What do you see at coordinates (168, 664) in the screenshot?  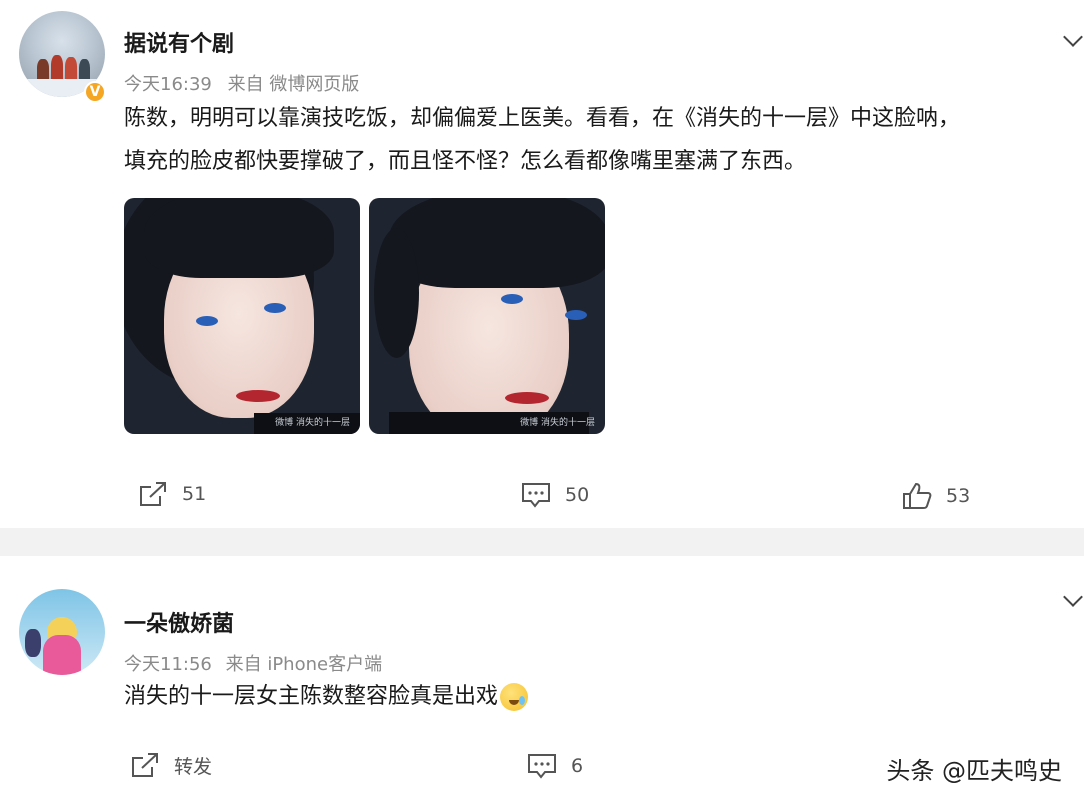 I see `post-time: 今天11:56` at bounding box center [168, 664].